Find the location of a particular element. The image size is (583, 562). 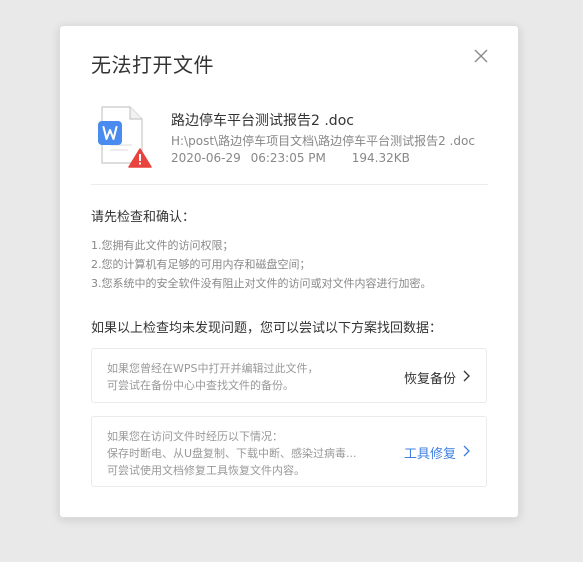

check-heading: 请先检查和确认： is located at coordinates (143, 217).